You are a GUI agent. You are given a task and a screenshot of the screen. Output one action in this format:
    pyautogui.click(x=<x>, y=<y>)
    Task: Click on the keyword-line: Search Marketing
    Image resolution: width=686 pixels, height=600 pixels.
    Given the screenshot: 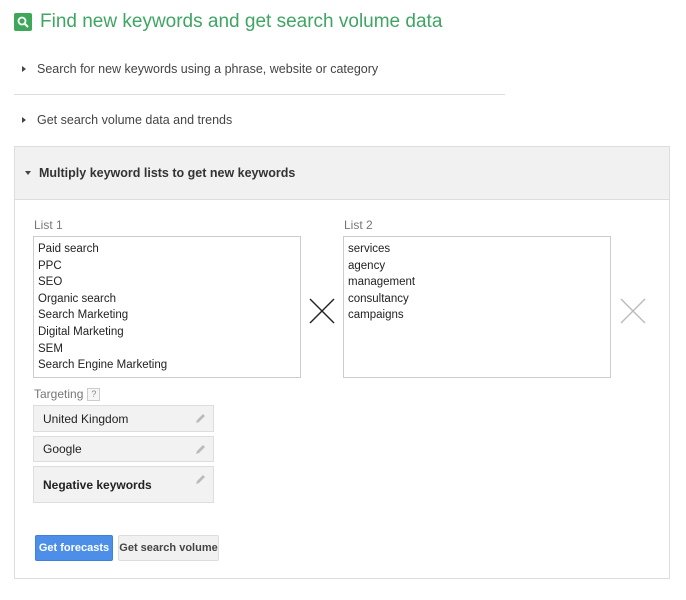 What is the action you would take?
    pyautogui.click(x=83, y=315)
    